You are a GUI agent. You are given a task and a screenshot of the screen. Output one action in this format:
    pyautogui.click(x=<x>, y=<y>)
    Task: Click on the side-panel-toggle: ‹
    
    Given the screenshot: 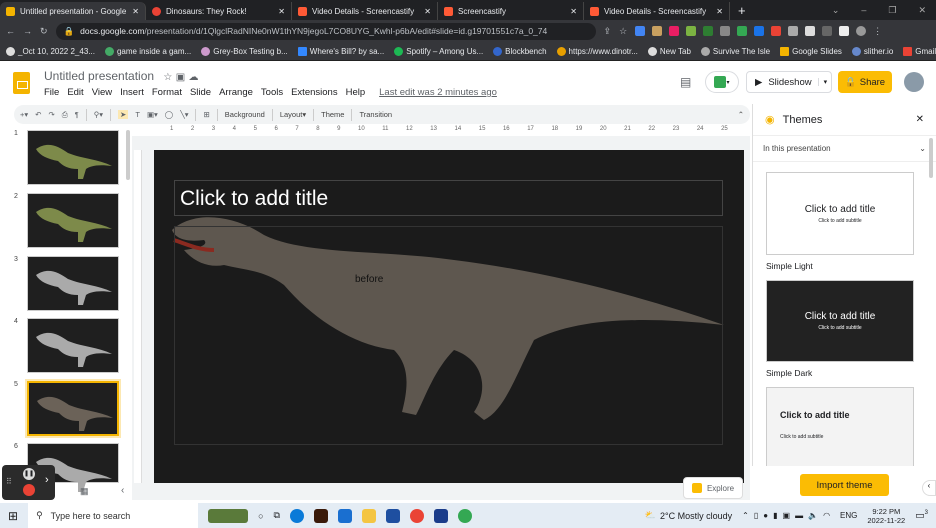 What is the action you would take?
    pyautogui.click(x=929, y=488)
    